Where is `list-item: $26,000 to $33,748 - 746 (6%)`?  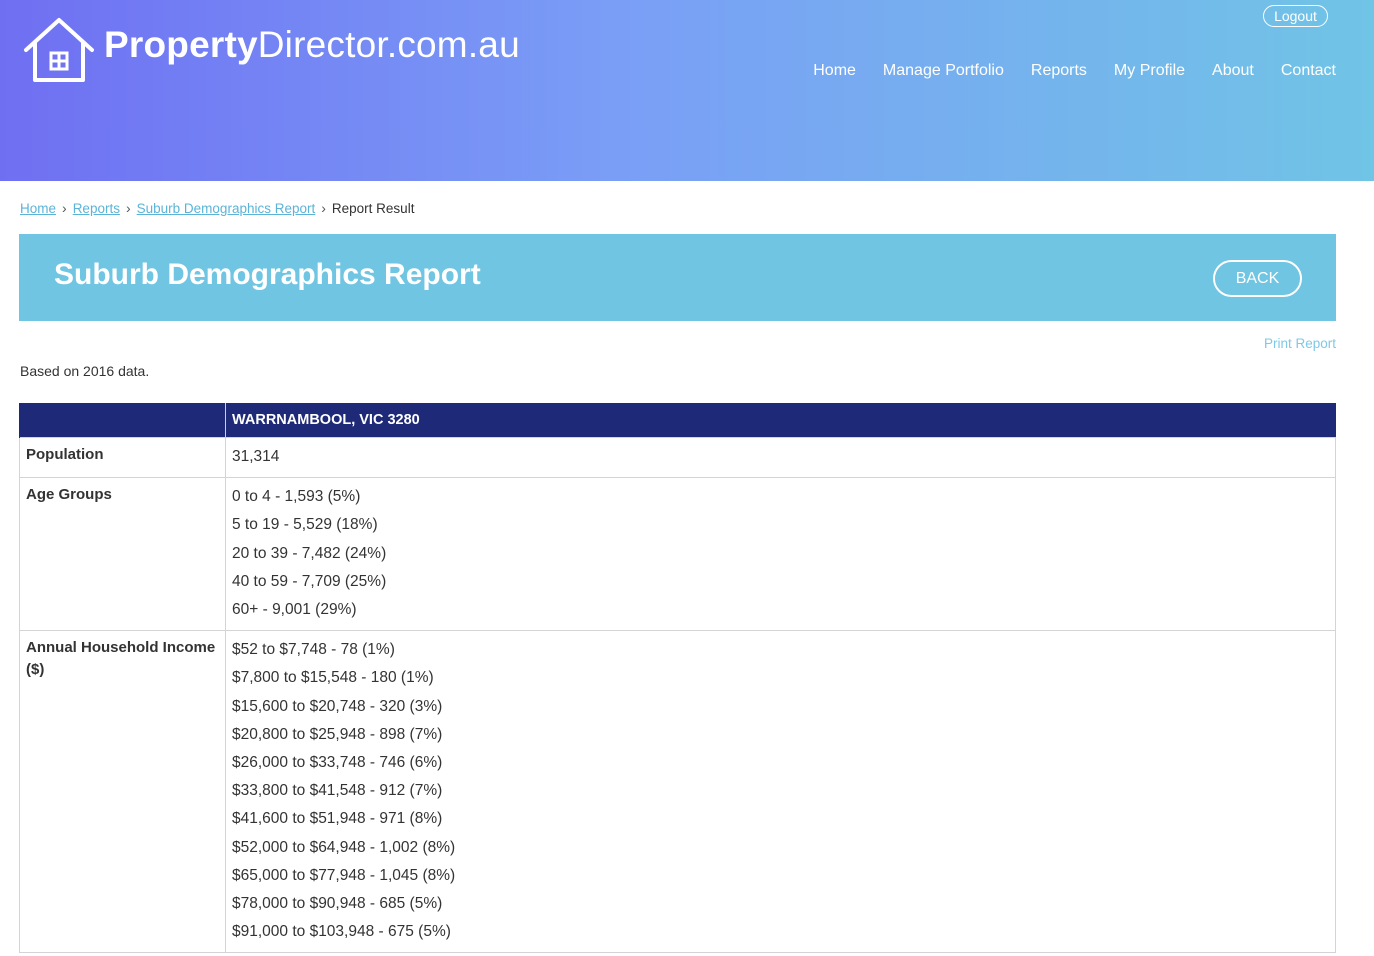
list-item: $26,000 to $33,748 - 746 (6%) is located at coordinates (337, 763).